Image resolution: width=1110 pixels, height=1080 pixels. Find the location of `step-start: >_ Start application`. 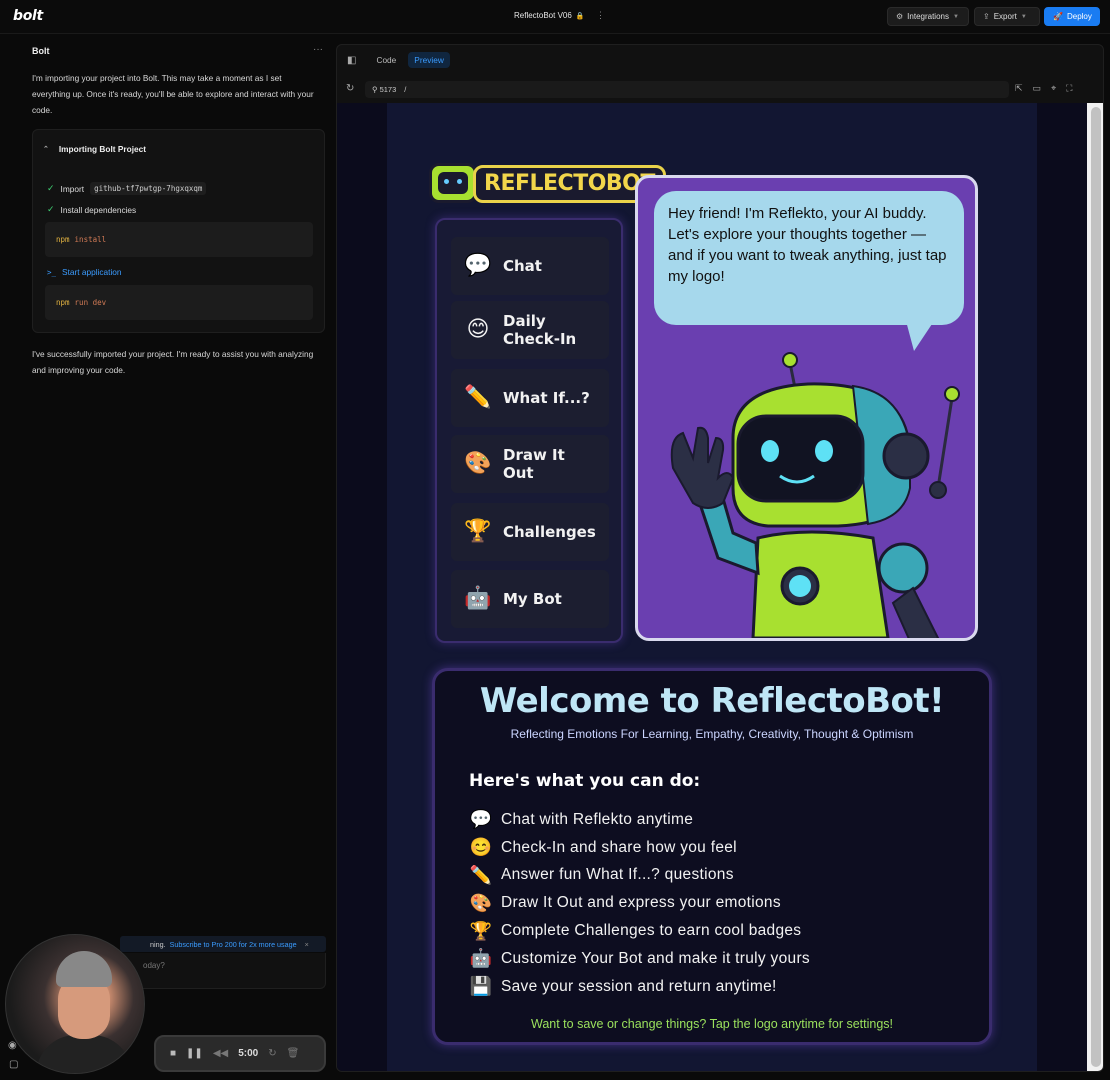

step-start: >_ Start application is located at coordinates (84, 272).